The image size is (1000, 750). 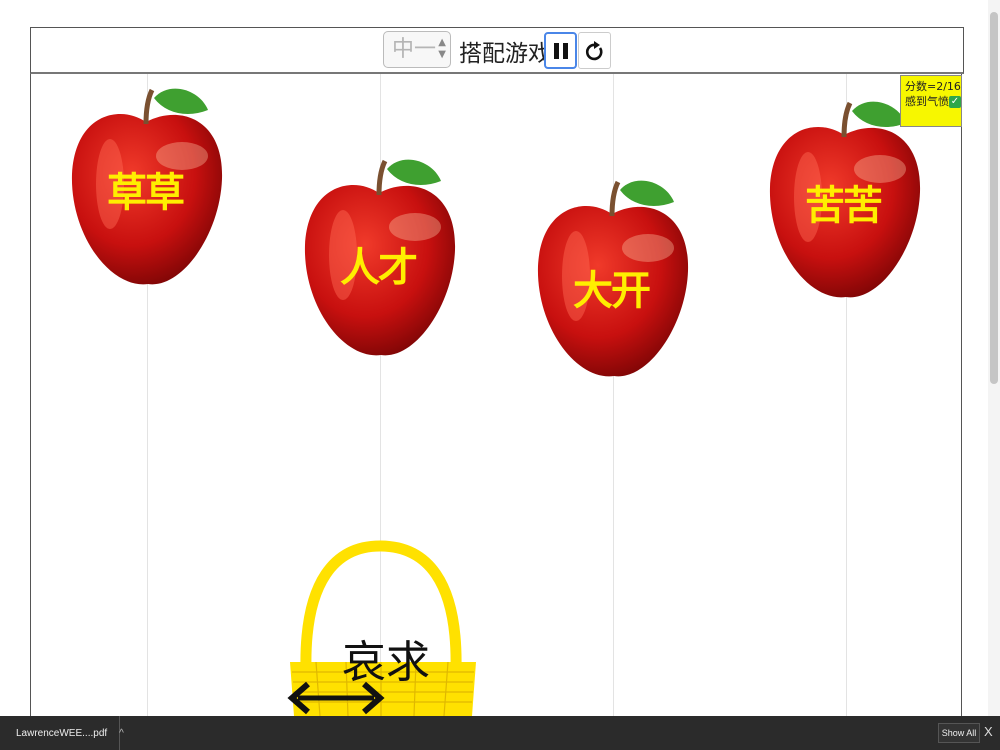 I want to click on basket-label: 哀求, so click(x=386, y=662).